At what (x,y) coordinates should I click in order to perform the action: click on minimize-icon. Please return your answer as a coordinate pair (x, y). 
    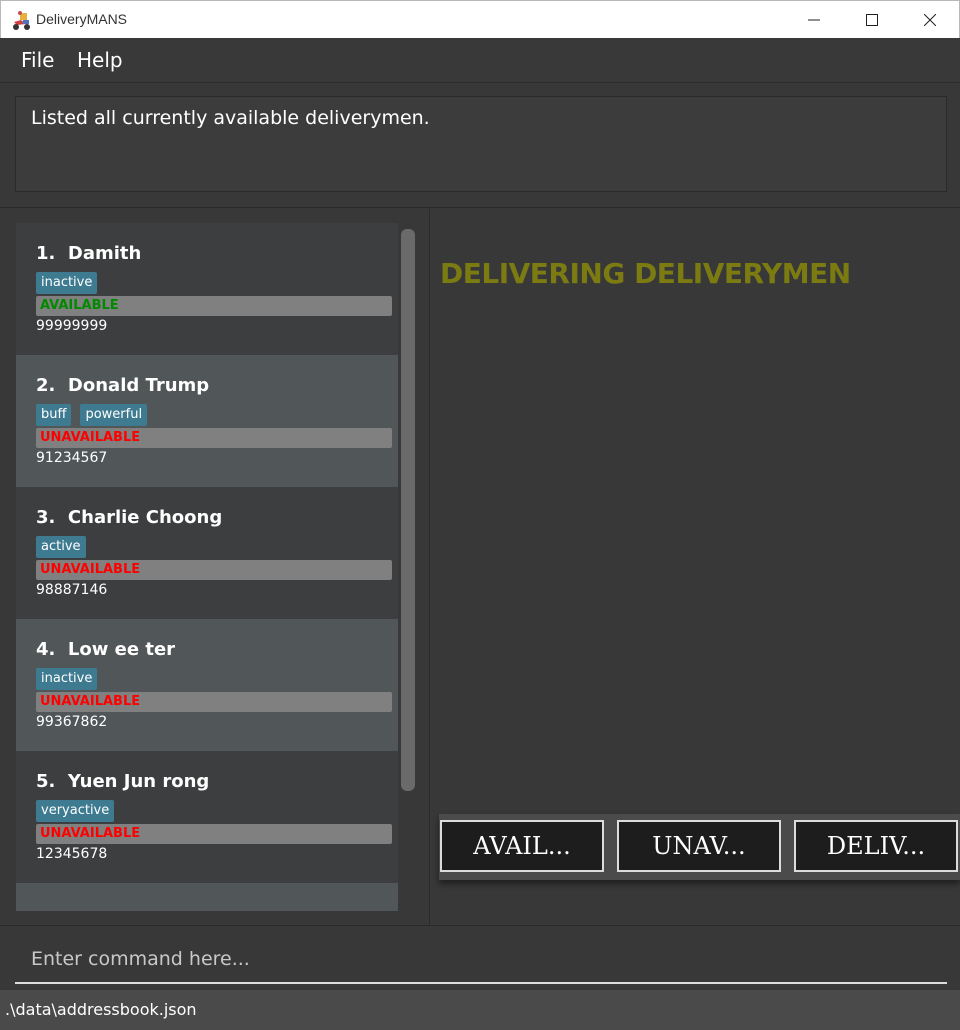
    Looking at the image, I should click on (814, 20).